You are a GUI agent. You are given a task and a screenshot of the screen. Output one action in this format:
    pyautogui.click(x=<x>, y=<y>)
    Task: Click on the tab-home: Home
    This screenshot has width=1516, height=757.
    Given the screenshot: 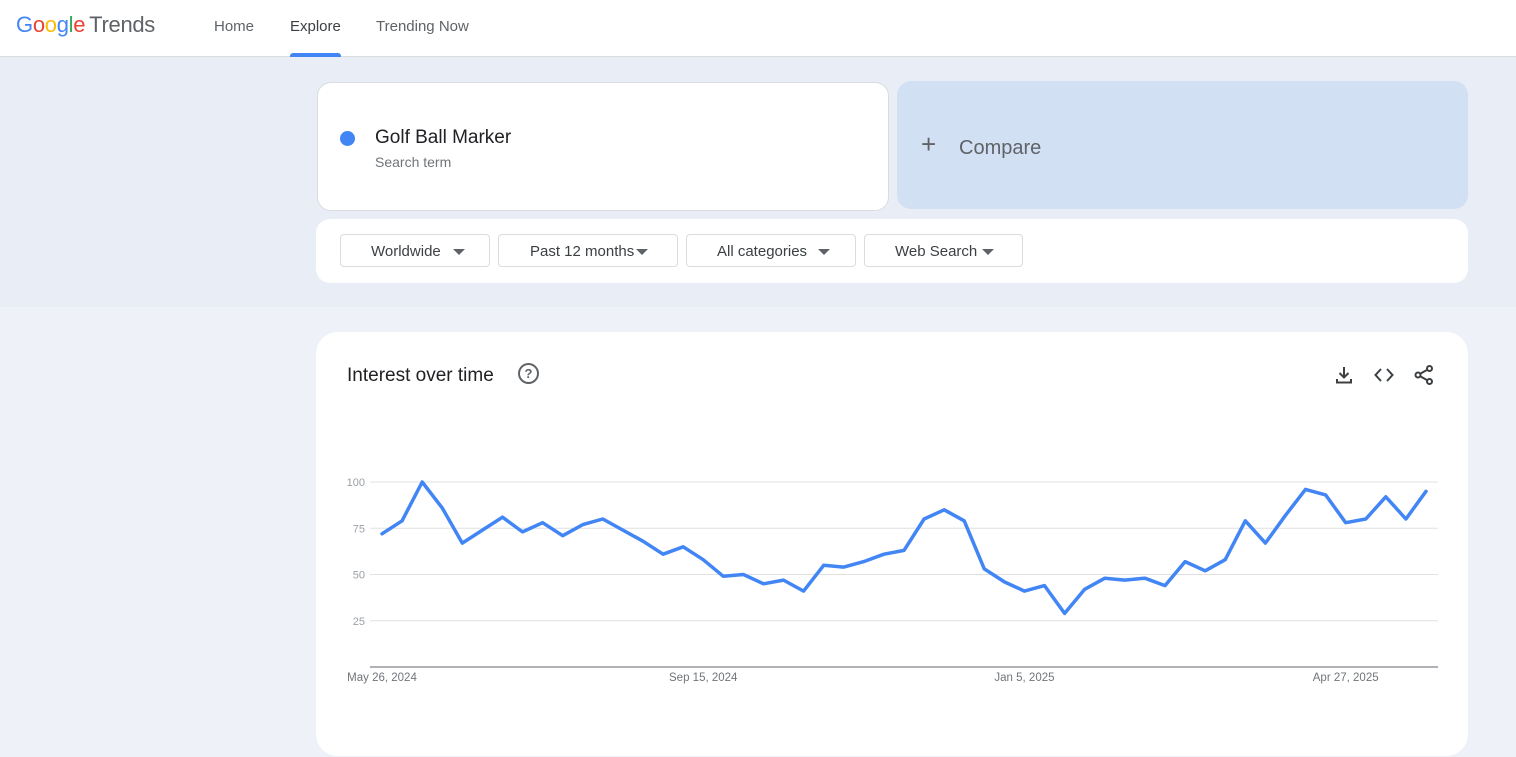 What is the action you would take?
    pyautogui.click(x=234, y=28)
    